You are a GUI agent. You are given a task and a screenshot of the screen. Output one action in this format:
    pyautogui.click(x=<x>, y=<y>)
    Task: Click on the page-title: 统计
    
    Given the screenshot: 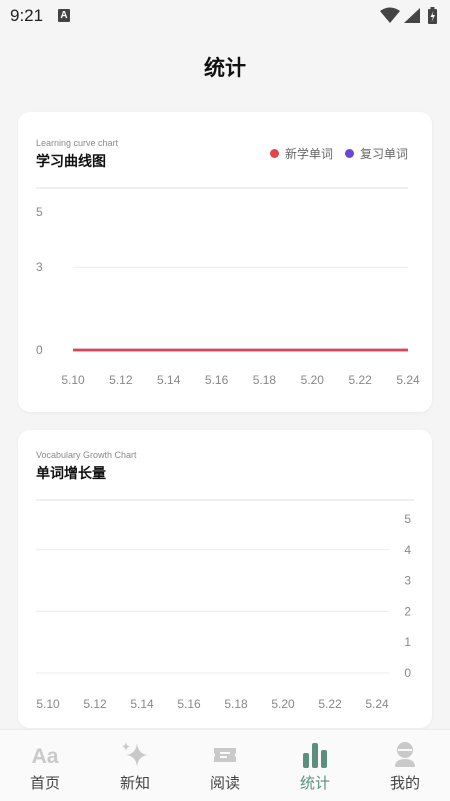 What is the action you would take?
    pyautogui.click(x=225, y=68)
    